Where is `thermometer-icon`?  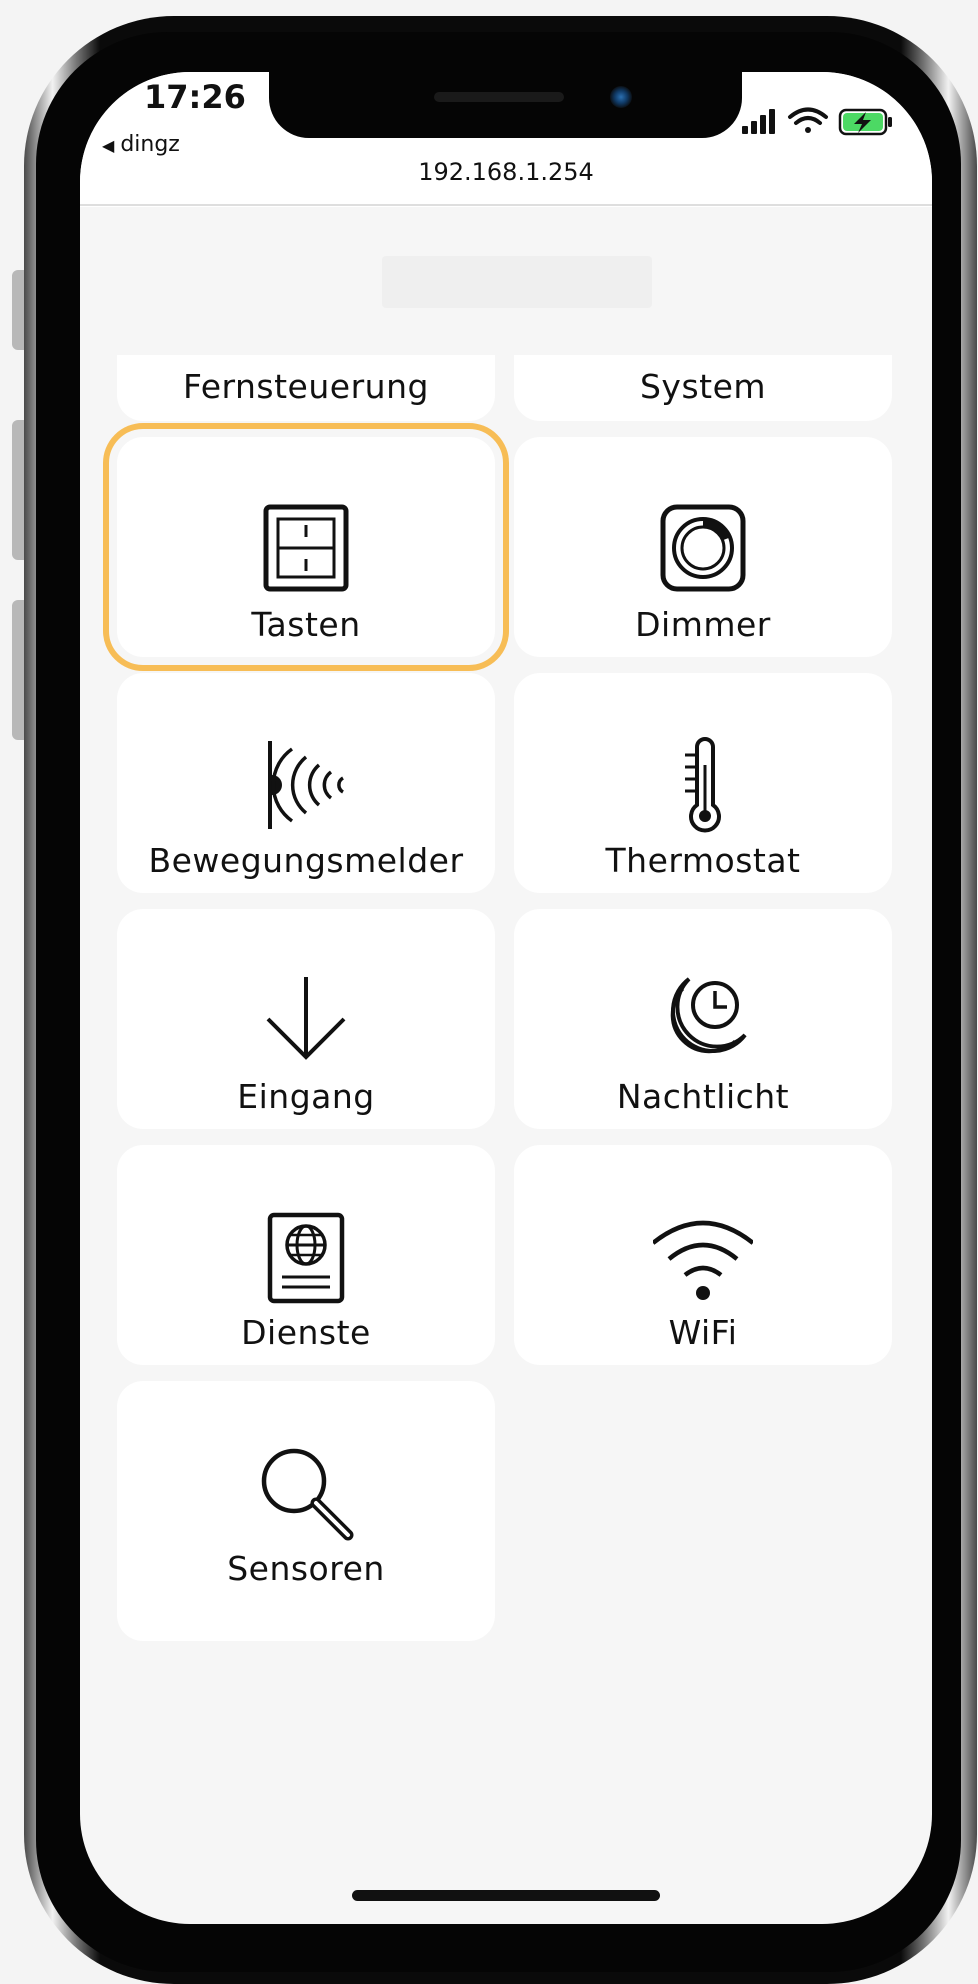 thermometer-icon is located at coordinates (703, 785).